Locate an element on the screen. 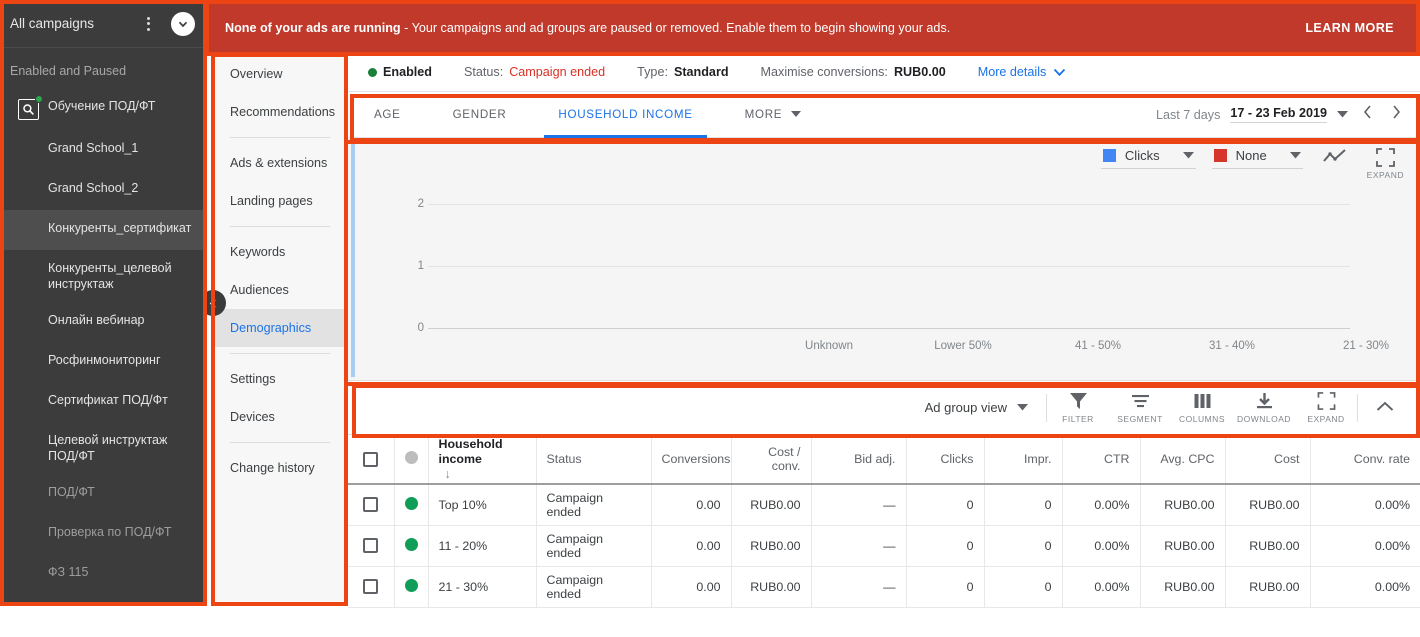 The width and height of the screenshot is (1420, 637). sidebar-item-label: Grand School_2 is located at coordinates (93, 188).